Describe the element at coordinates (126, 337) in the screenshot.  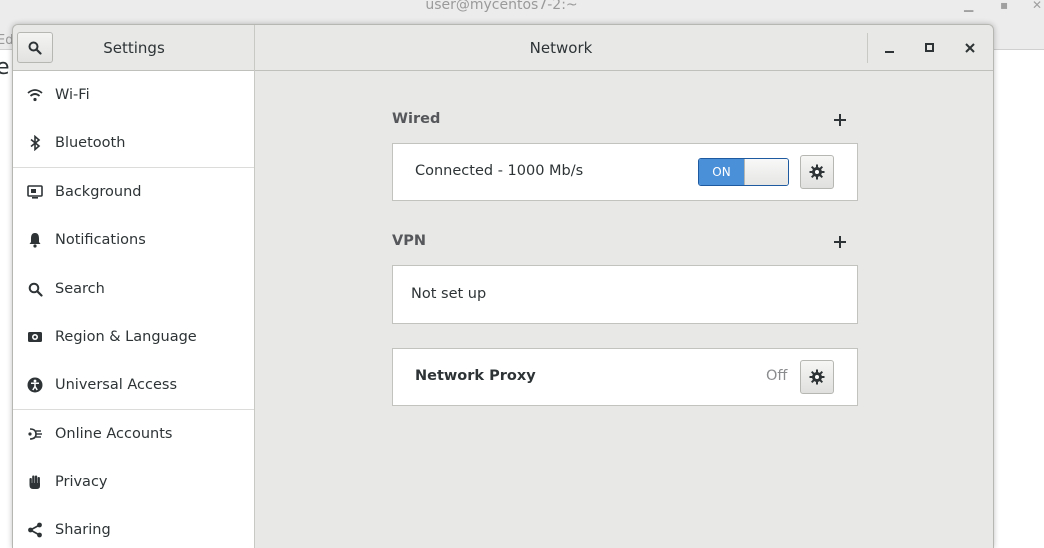
I see `sidebar-item-label: Region & Language` at that location.